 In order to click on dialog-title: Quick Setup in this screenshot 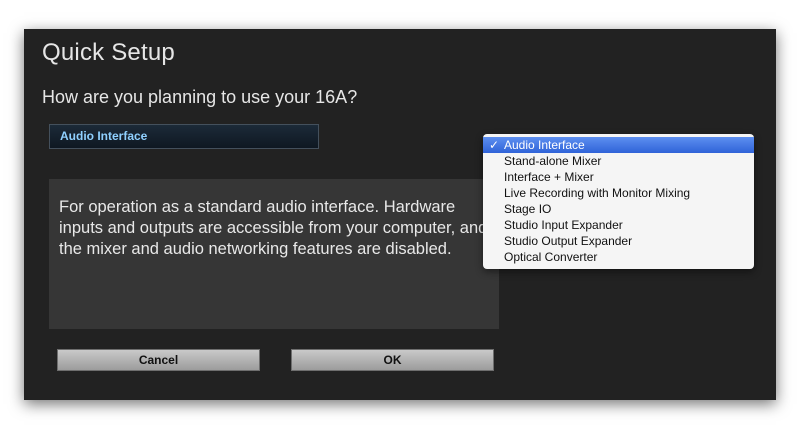, I will do `click(108, 52)`.